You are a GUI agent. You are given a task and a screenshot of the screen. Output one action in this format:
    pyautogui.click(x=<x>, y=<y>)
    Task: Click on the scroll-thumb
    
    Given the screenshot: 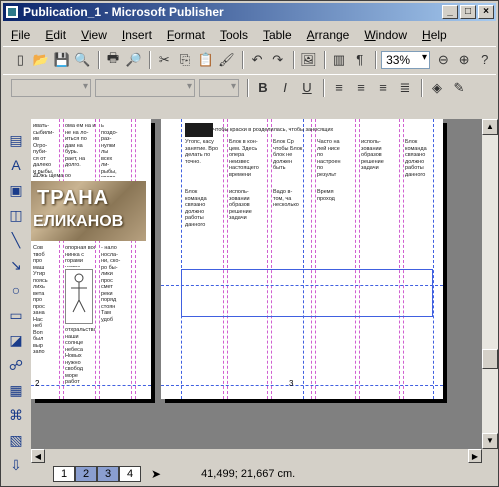 What is the action you would take?
    pyautogui.click(x=490, y=359)
    